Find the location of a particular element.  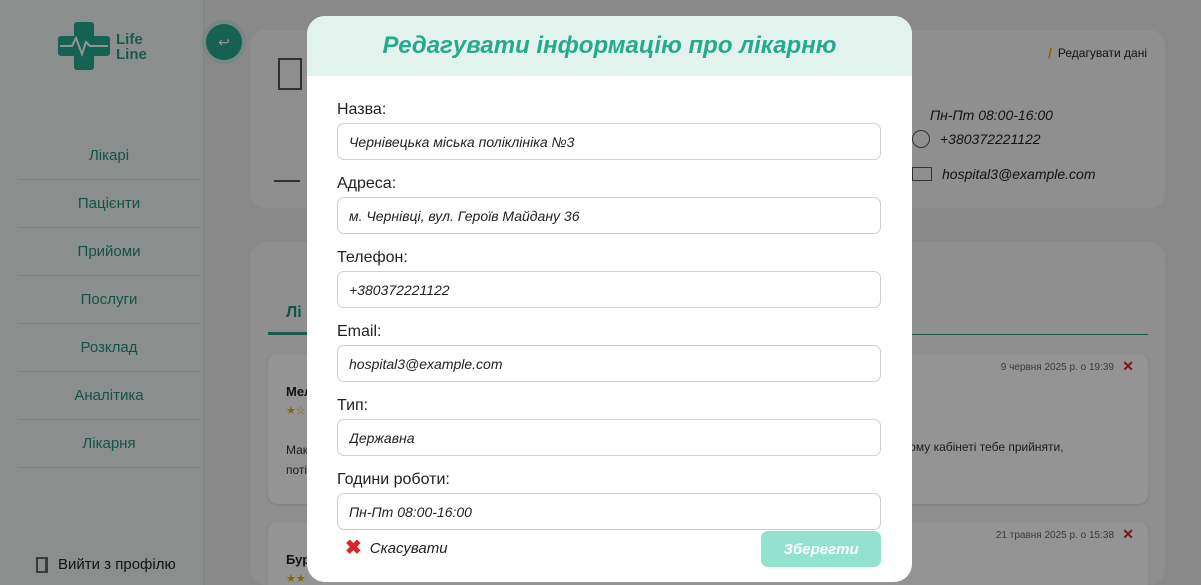

field-label-email: Email: is located at coordinates (359, 331).